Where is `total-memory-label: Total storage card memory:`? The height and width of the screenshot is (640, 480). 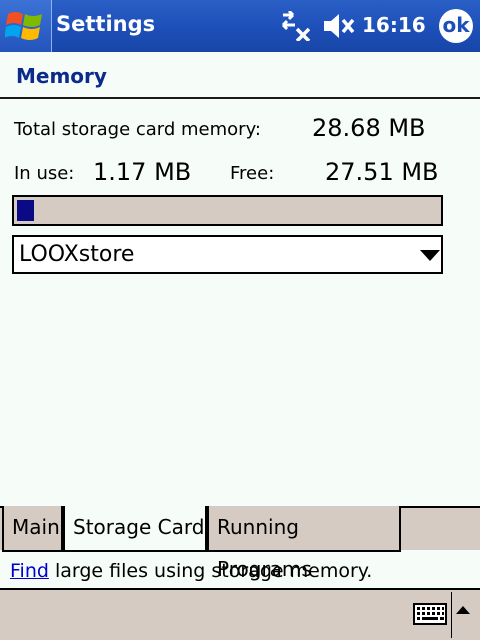 total-memory-label: Total storage card memory: is located at coordinates (137, 129).